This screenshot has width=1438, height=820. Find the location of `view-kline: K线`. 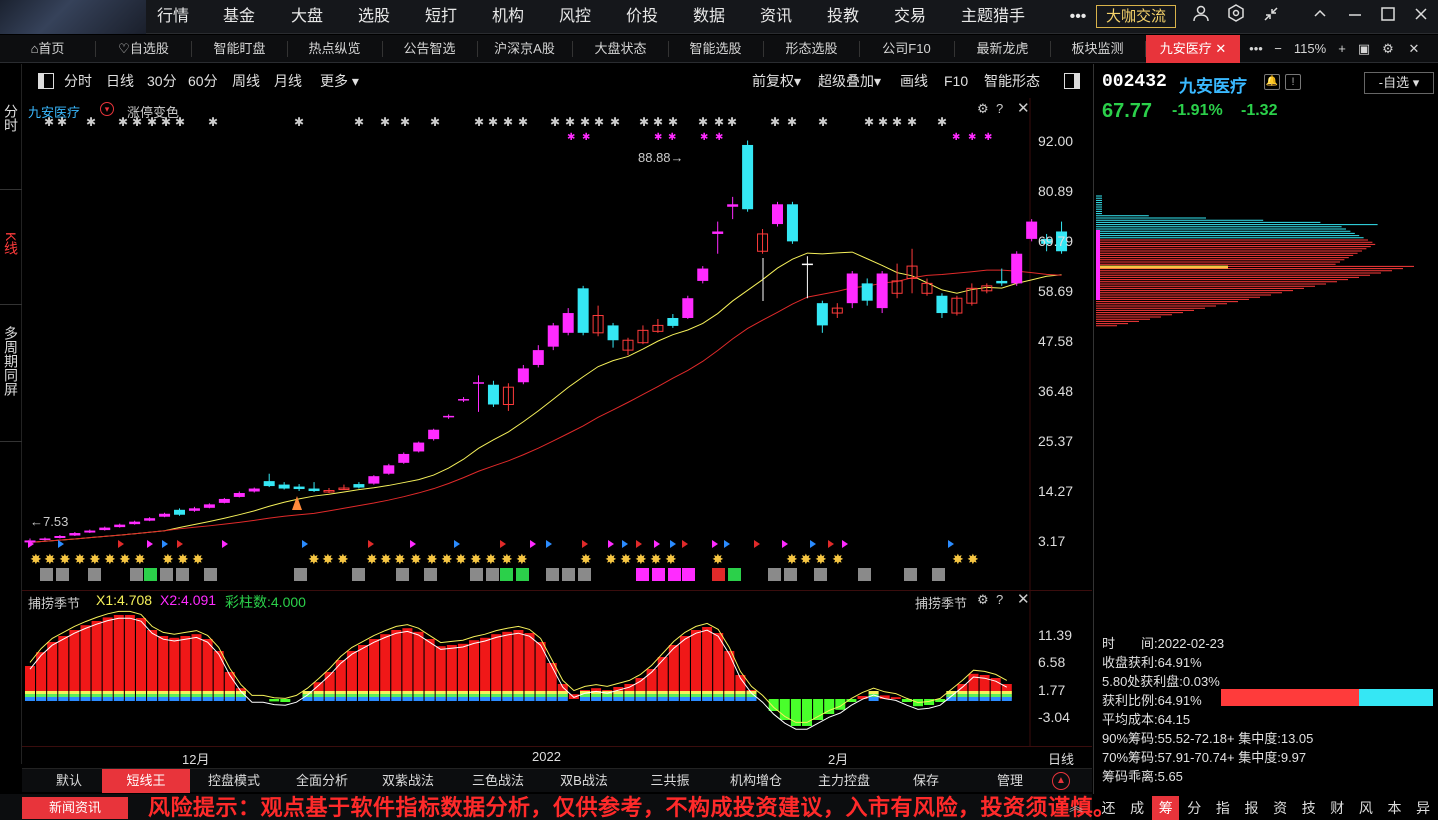

view-kline: K线 is located at coordinates (11, 246).